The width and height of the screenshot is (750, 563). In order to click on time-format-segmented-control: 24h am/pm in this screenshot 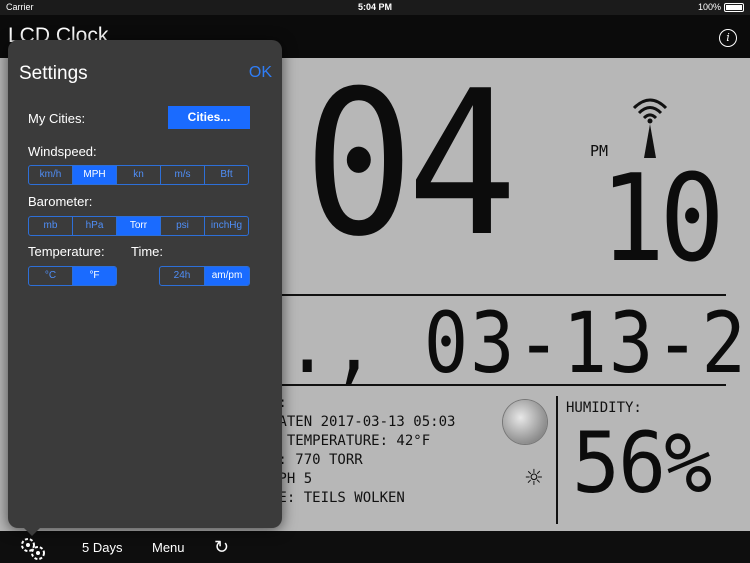, I will do `click(204, 276)`.